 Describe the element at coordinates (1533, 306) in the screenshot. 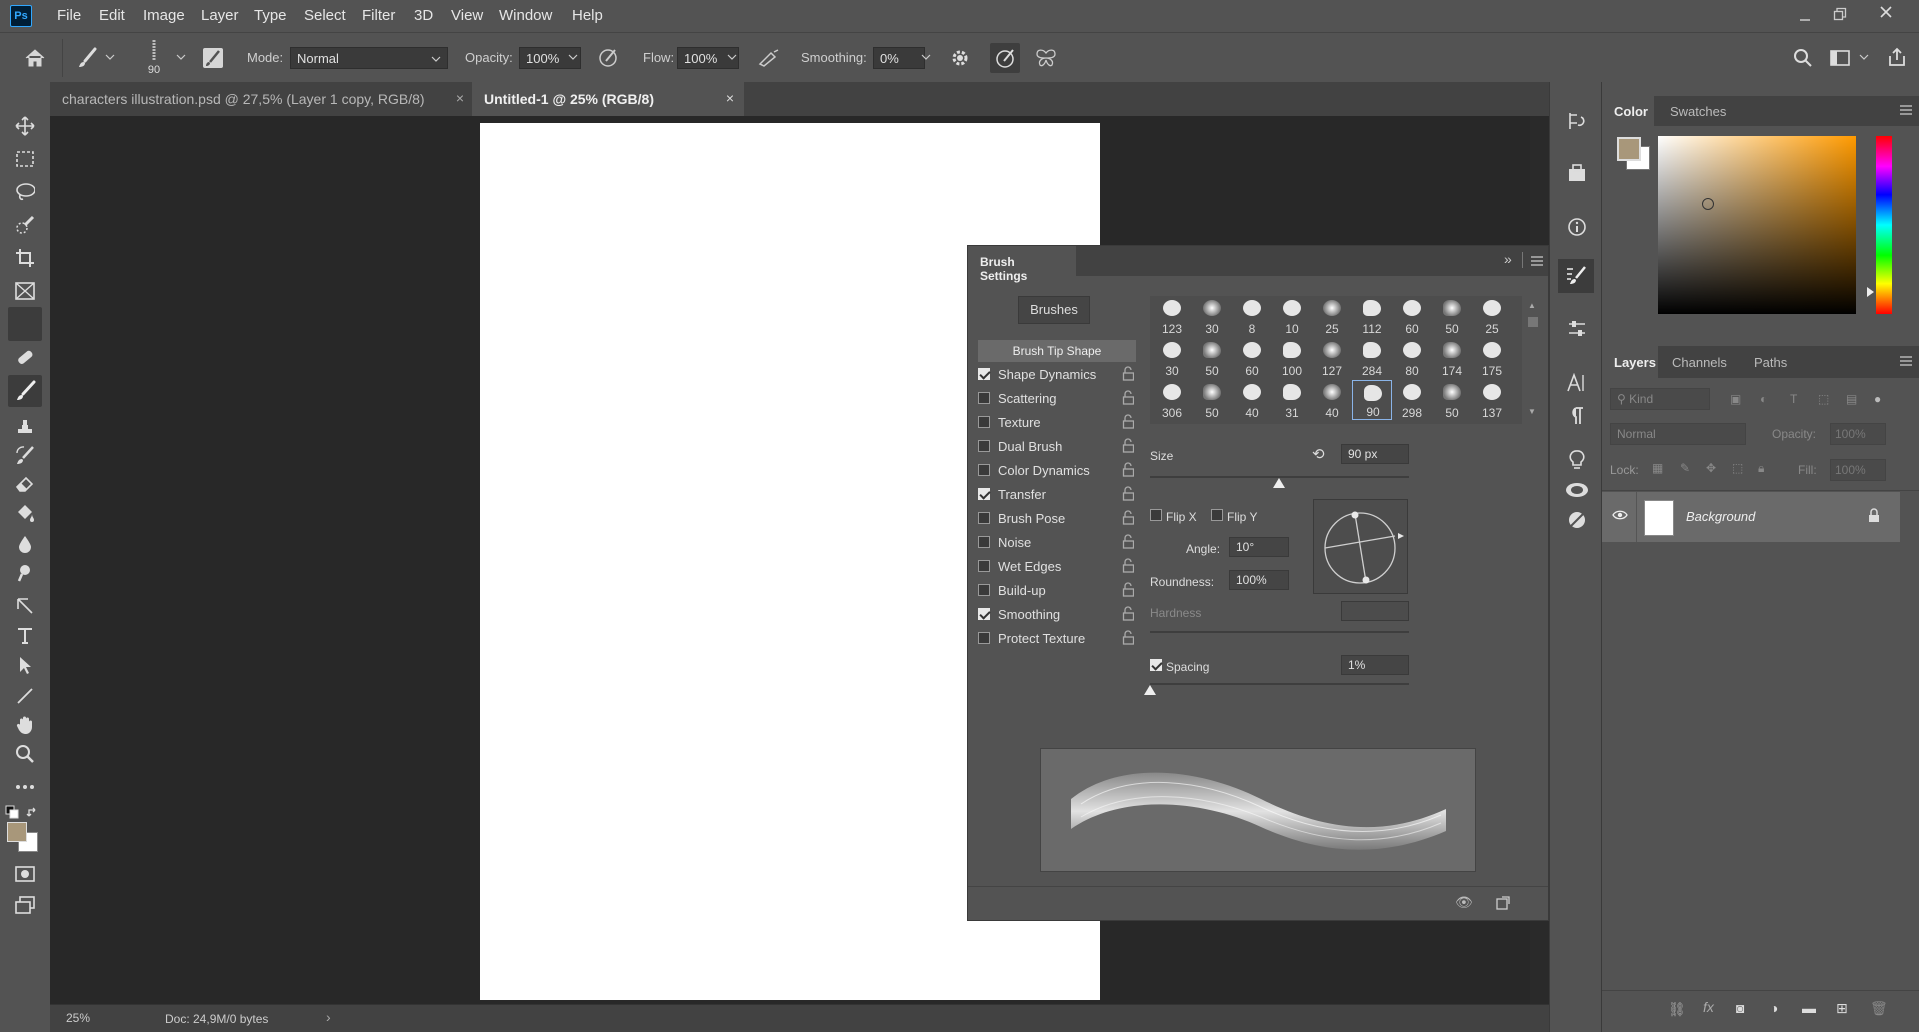

I see `chevron-up-icon: ▲` at that location.